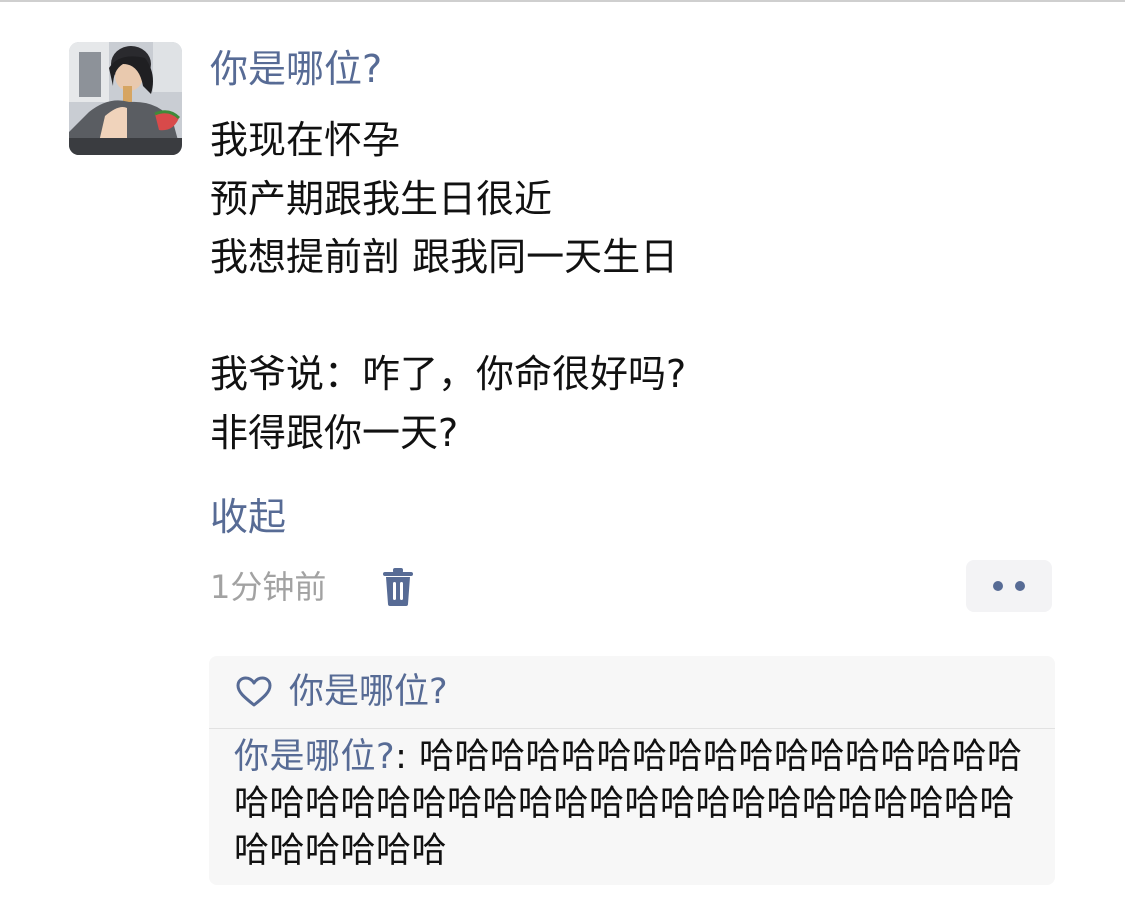 The image size is (1125, 898). I want to click on post-timestamp: 1分钟前, so click(268, 587).